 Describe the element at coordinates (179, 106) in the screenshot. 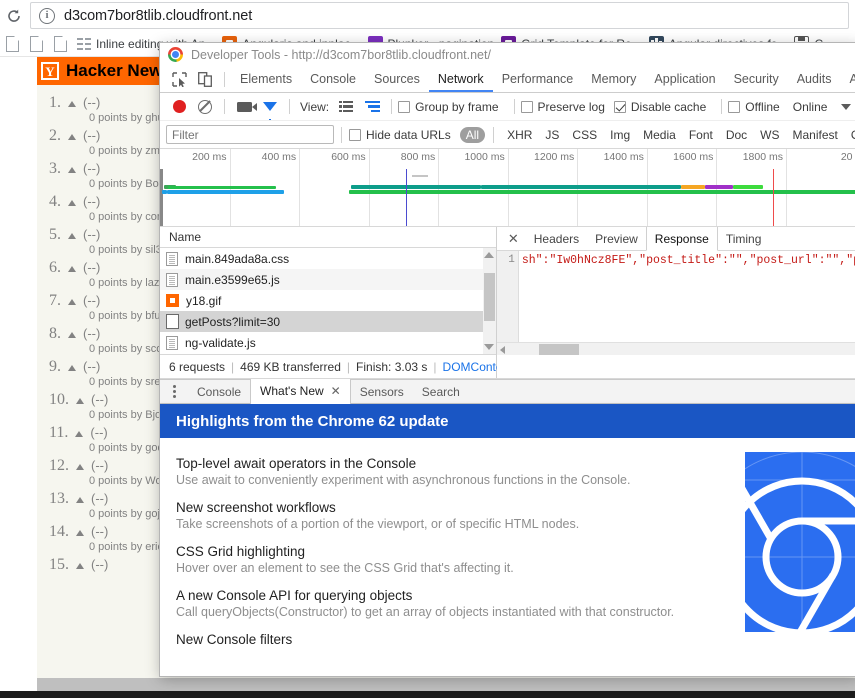

I see `record-button` at that location.